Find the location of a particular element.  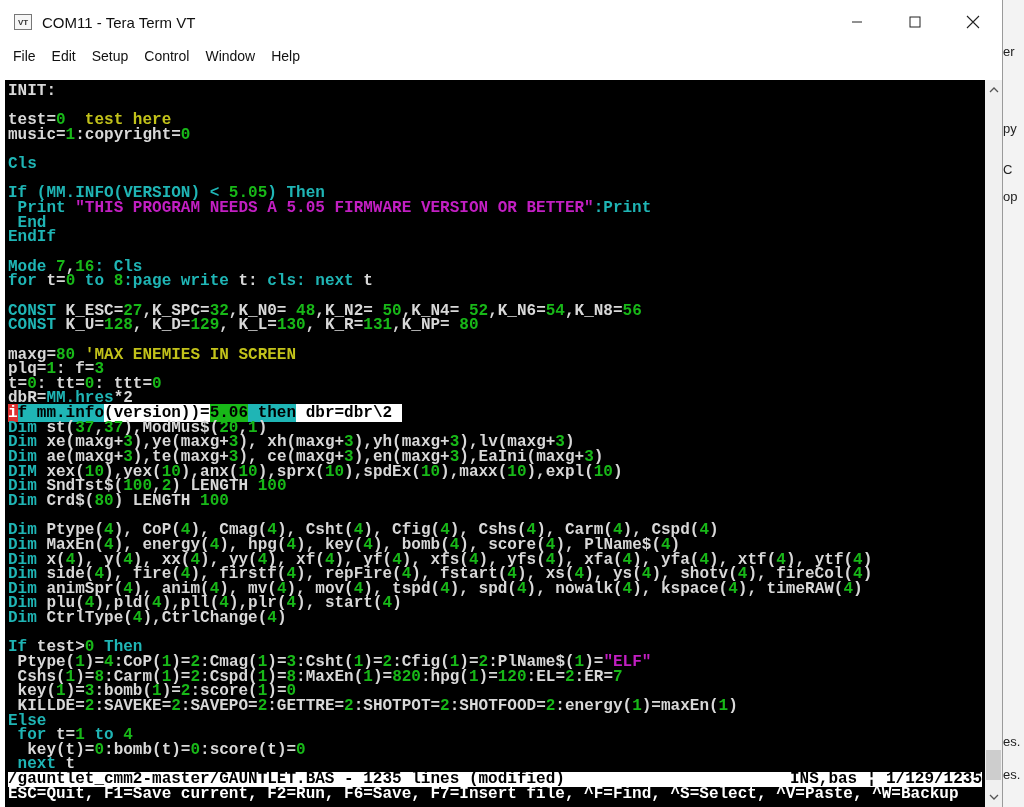

maximize-icon is located at coordinates (915, 22).